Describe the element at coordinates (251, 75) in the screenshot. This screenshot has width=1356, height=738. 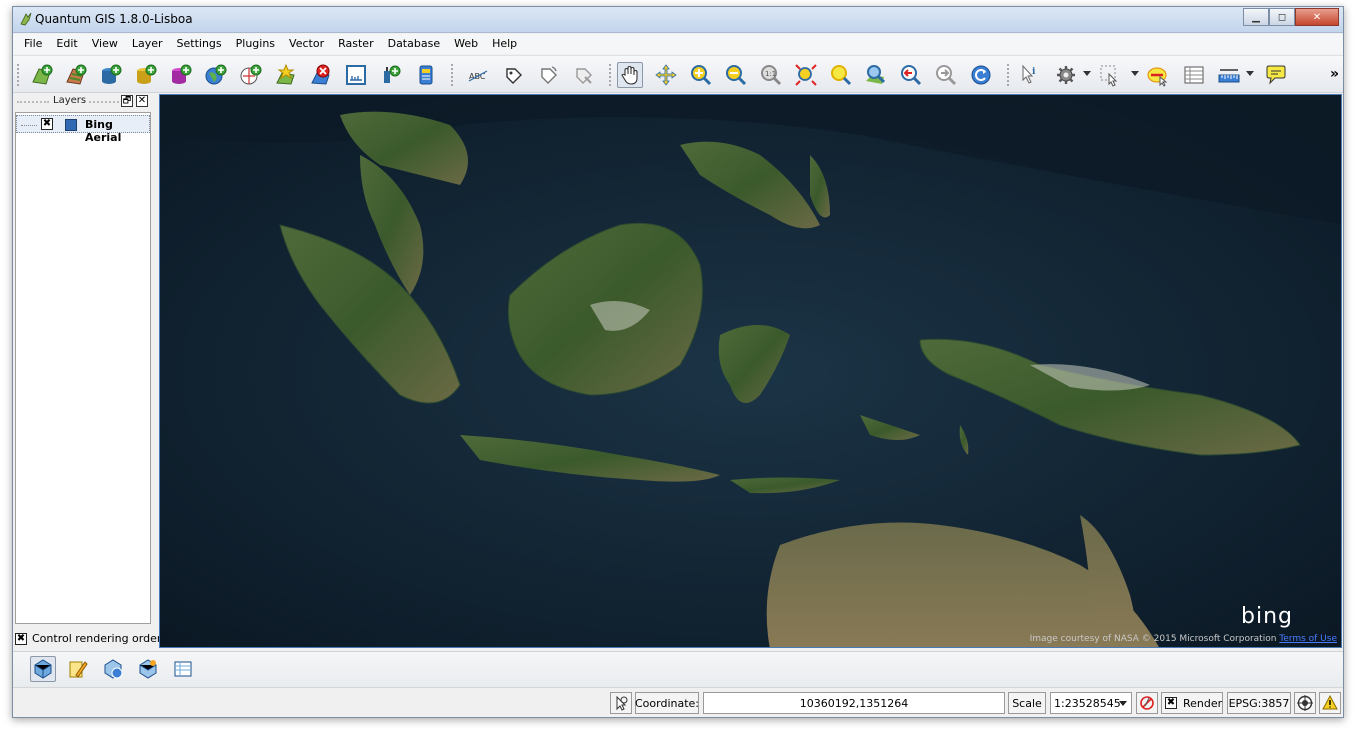
I see `add-wfs-layer-icon` at that location.